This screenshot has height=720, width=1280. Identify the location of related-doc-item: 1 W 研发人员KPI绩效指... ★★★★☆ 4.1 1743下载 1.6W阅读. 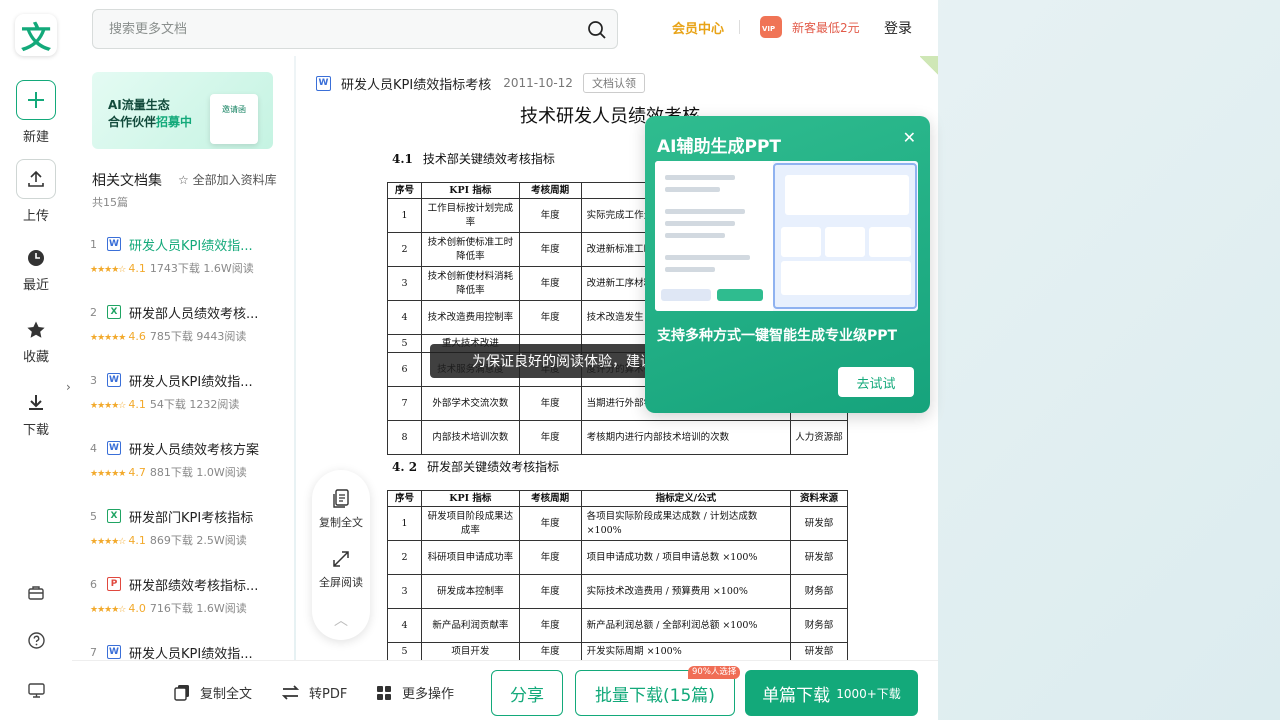
(190, 264).